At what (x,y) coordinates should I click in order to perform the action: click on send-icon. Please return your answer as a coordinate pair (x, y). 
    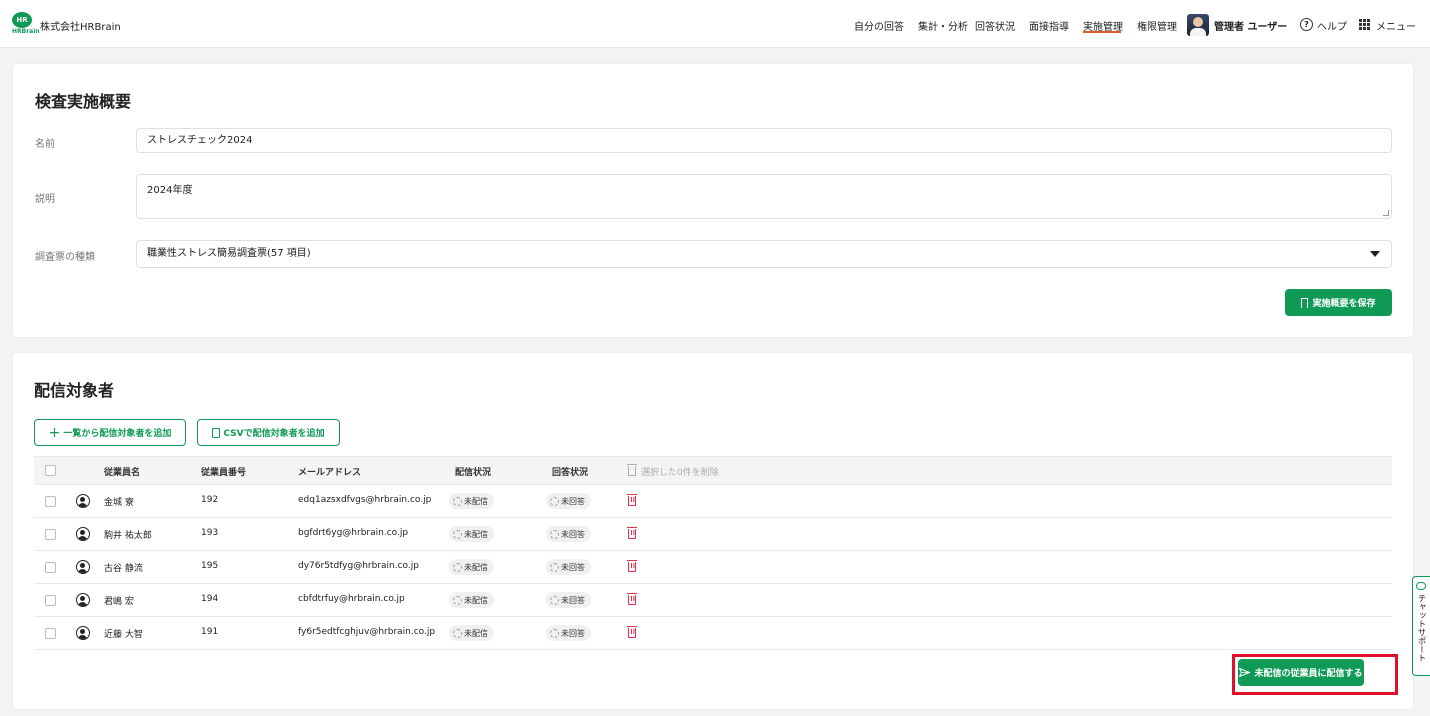
    Looking at the image, I should click on (1245, 672).